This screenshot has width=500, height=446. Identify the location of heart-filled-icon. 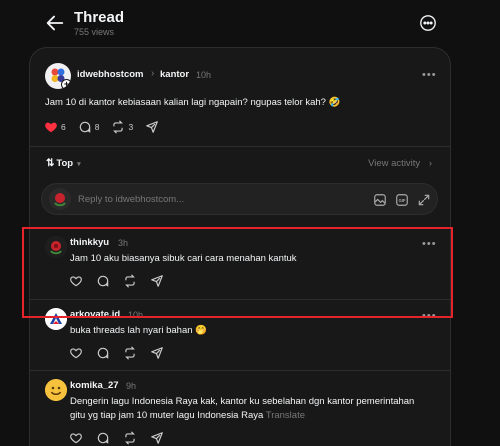
(51, 127).